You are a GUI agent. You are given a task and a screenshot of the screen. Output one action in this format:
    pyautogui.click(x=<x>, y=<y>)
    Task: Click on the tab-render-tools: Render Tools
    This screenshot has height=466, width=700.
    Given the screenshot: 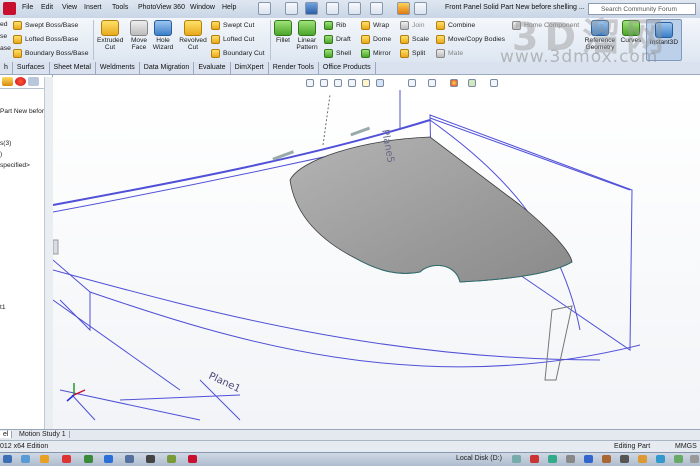 What is the action you would take?
    pyautogui.click(x=294, y=68)
    